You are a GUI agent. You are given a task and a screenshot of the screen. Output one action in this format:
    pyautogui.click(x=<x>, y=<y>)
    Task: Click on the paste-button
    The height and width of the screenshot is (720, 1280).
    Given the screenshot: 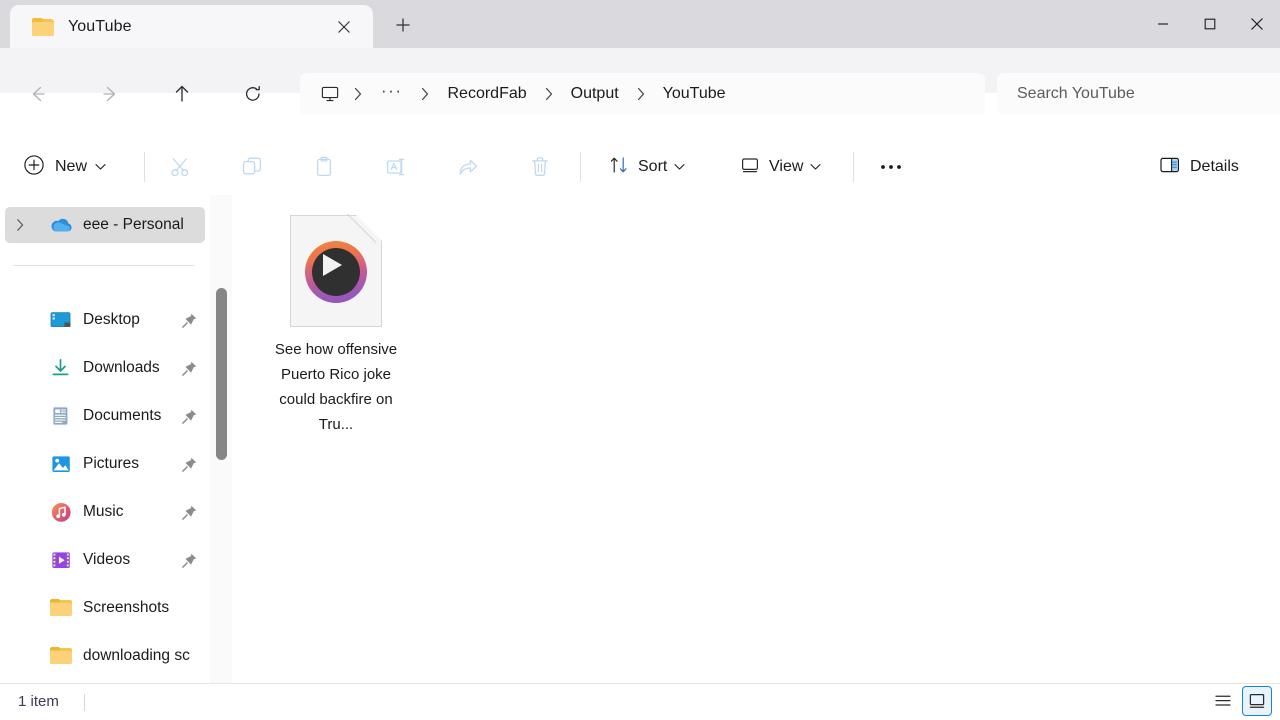 What is the action you would take?
    pyautogui.click(x=324, y=167)
    